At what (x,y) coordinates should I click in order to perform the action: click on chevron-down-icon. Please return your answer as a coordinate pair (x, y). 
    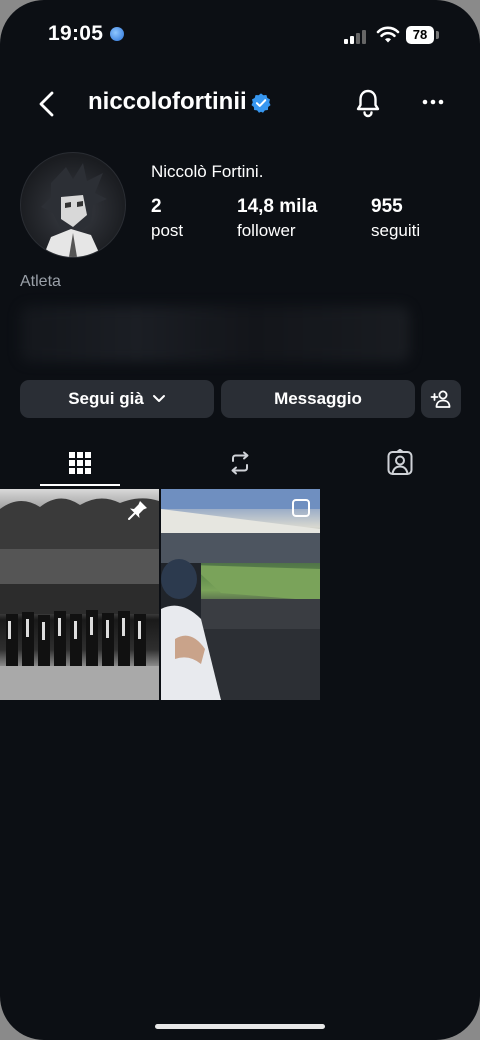
    Looking at the image, I should click on (158, 398).